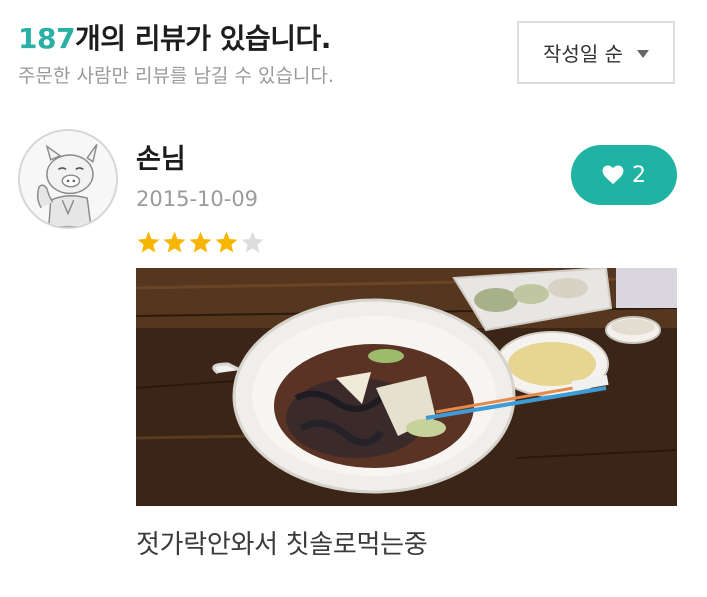 This screenshot has height=597, width=707. Describe the element at coordinates (68, 179) in the screenshot. I see `pig-avatar-icon` at that location.